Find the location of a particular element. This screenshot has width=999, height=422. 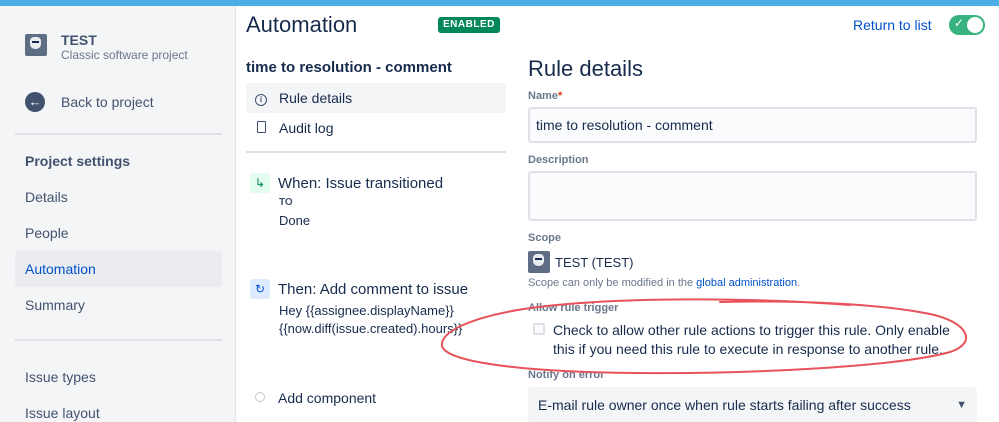

rule-enabled-toggle: ✓ is located at coordinates (967, 25).